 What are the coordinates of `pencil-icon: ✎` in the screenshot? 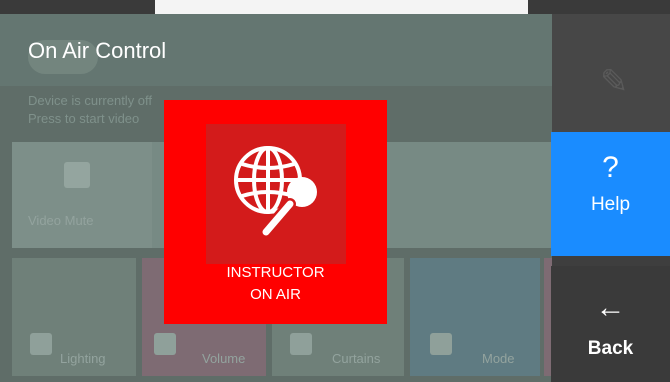 It's located at (614, 82).